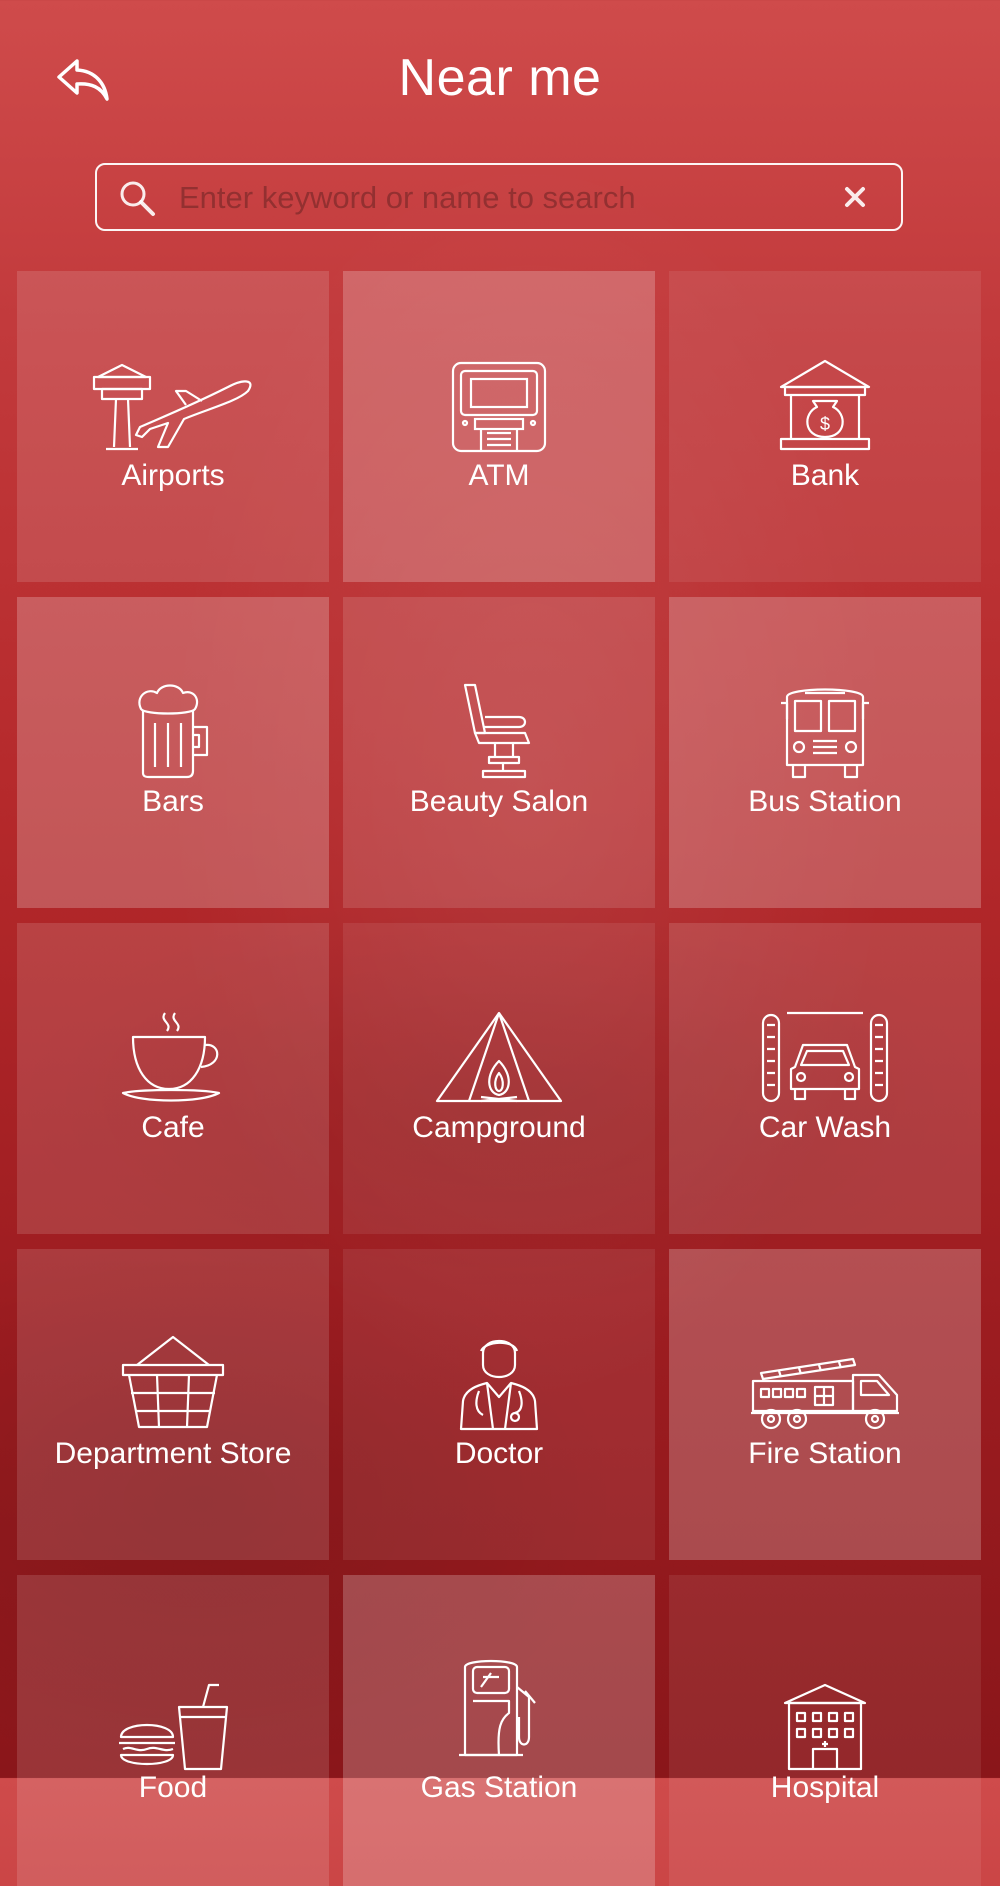 This screenshot has height=1886, width=1000. Describe the element at coordinates (499, 475) in the screenshot. I see `category-label: ATM` at that location.